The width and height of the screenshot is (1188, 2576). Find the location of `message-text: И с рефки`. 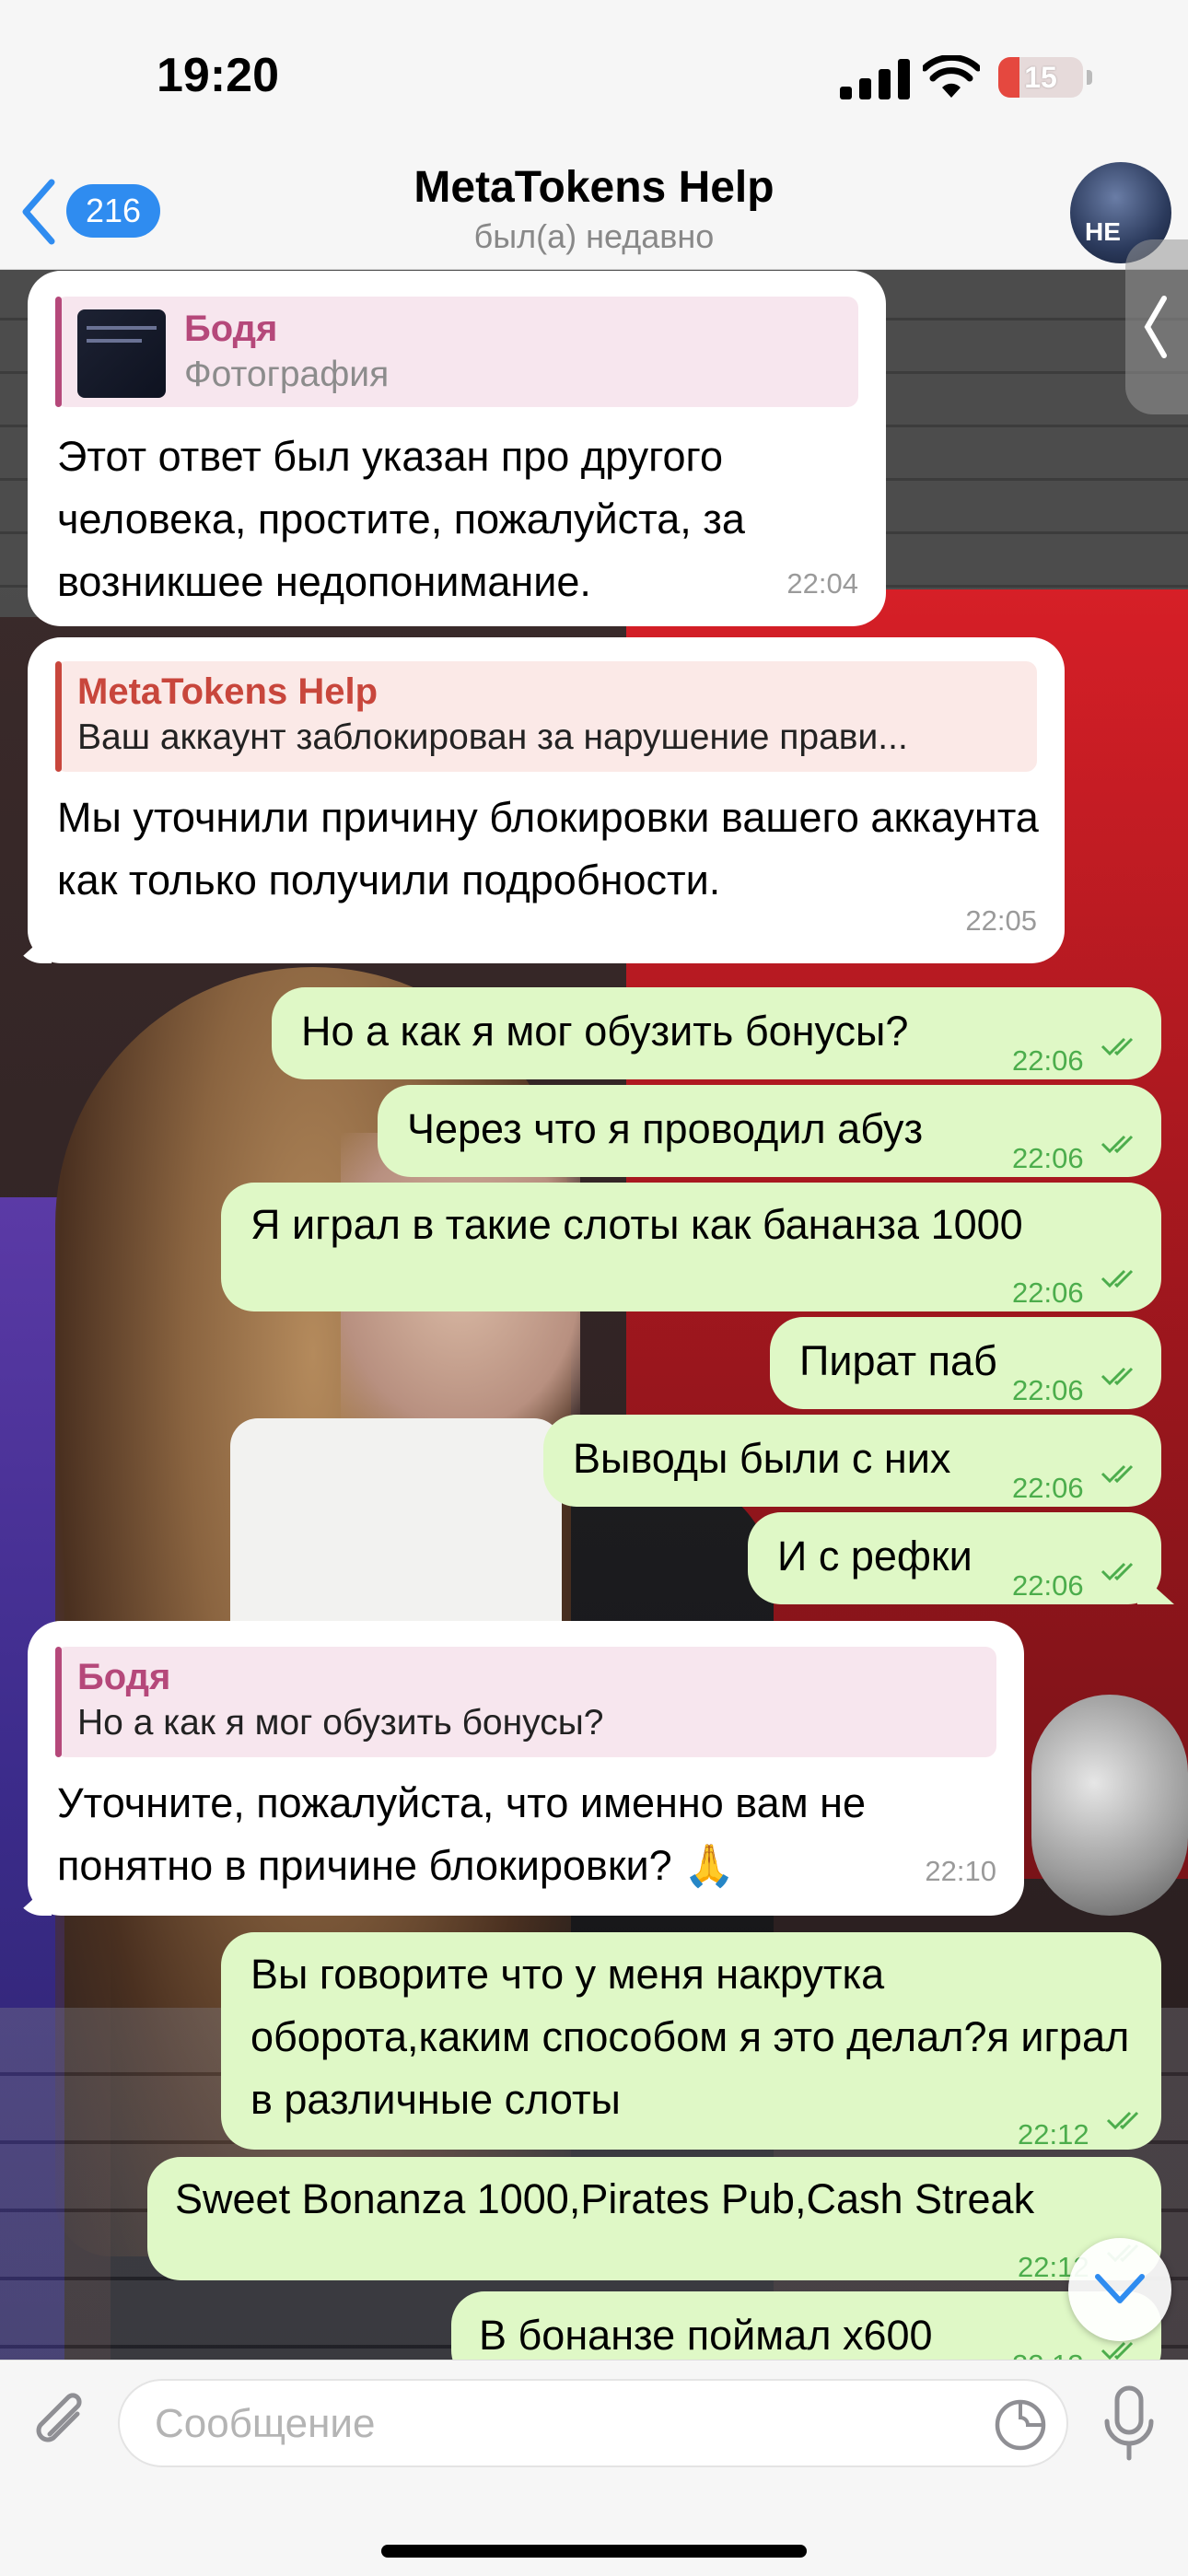

message-text: И с рефки is located at coordinates (875, 1556).